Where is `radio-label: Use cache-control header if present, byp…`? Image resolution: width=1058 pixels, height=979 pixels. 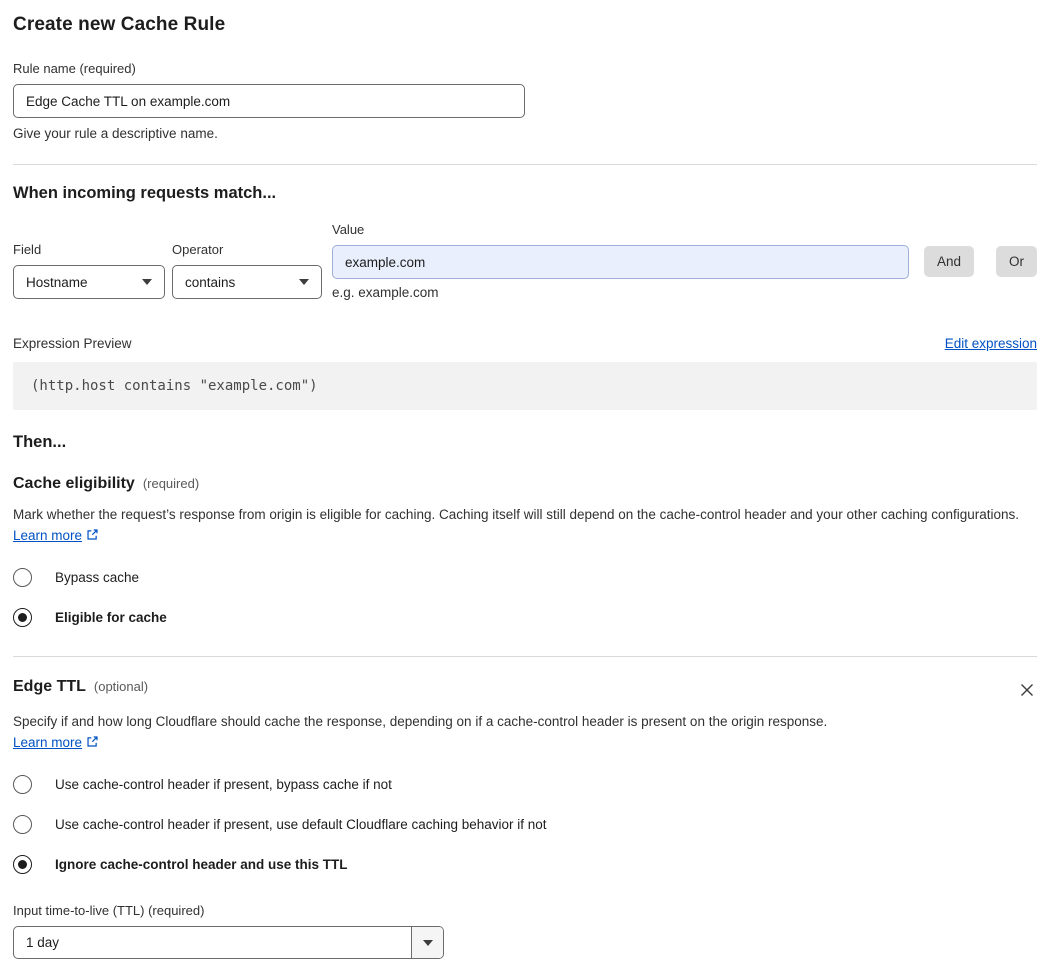 radio-label: Use cache-control header if present, byp… is located at coordinates (223, 784).